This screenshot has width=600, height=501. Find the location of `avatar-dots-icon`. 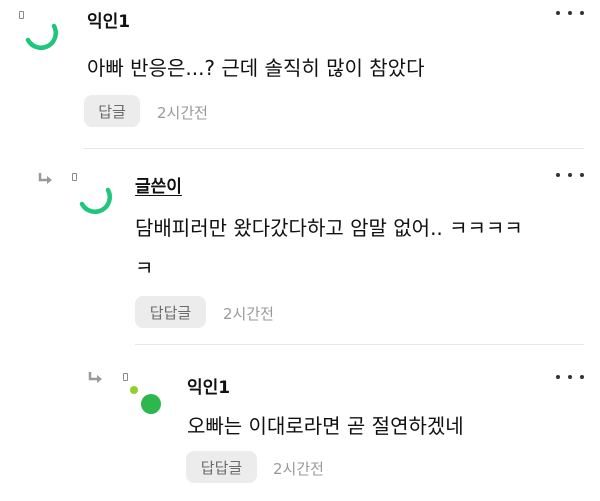

avatar-dots-icon is located at coordinates (145, 400).